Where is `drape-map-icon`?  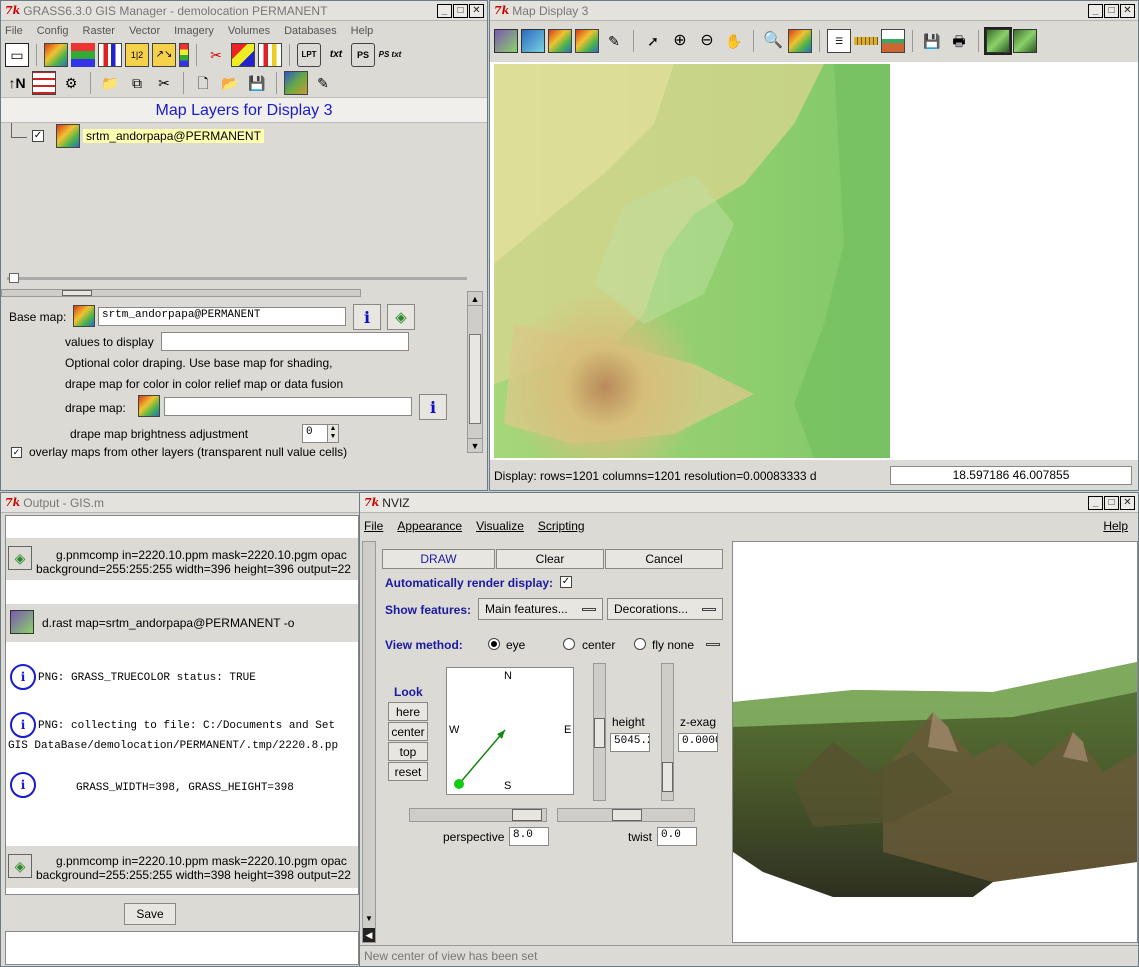
drape-map-icon is located at coordinates (149, 406).